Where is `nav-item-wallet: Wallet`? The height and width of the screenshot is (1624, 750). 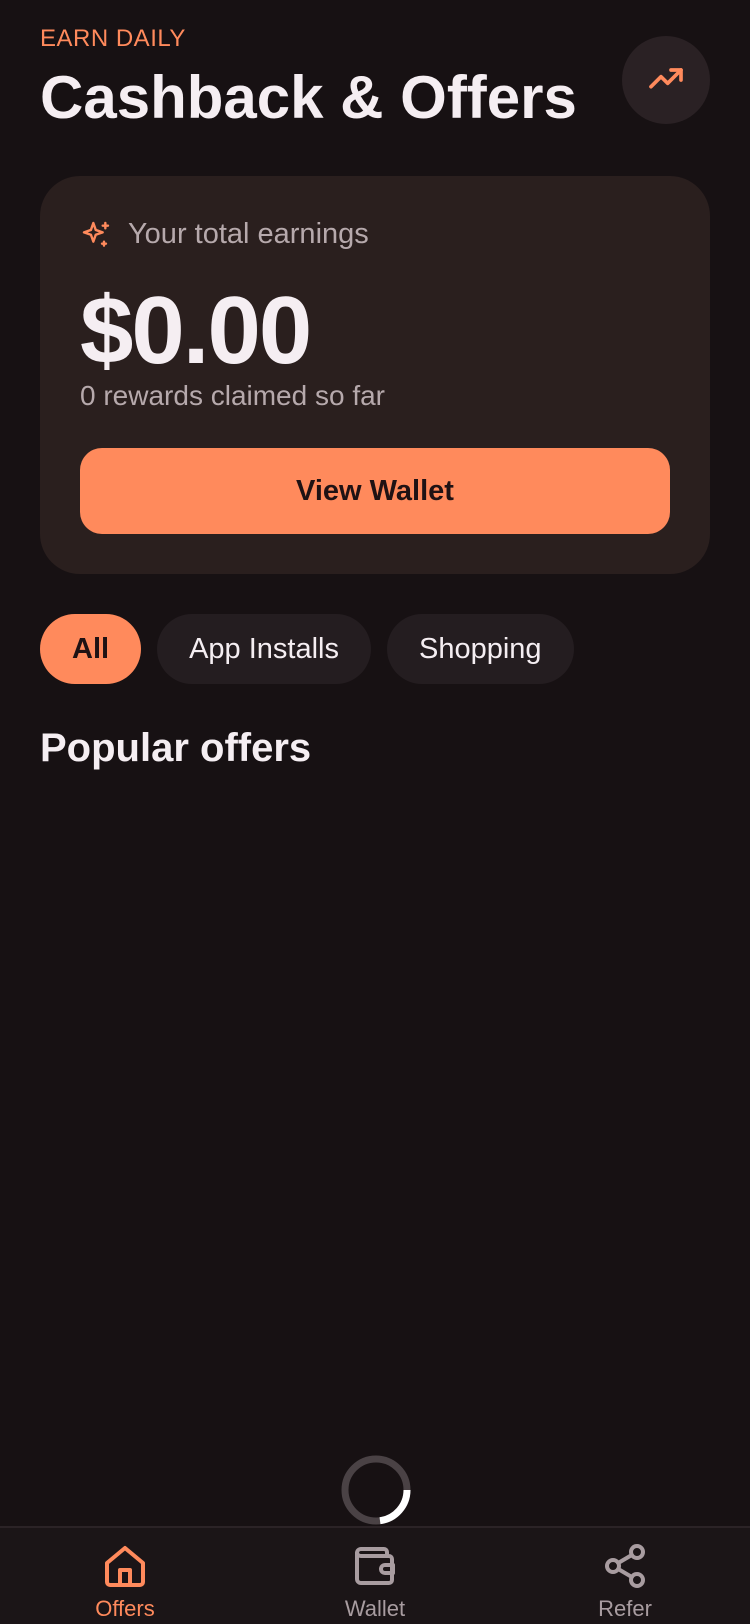
nav-item-wallet: Wallet is located at coordinates (375, 1582).